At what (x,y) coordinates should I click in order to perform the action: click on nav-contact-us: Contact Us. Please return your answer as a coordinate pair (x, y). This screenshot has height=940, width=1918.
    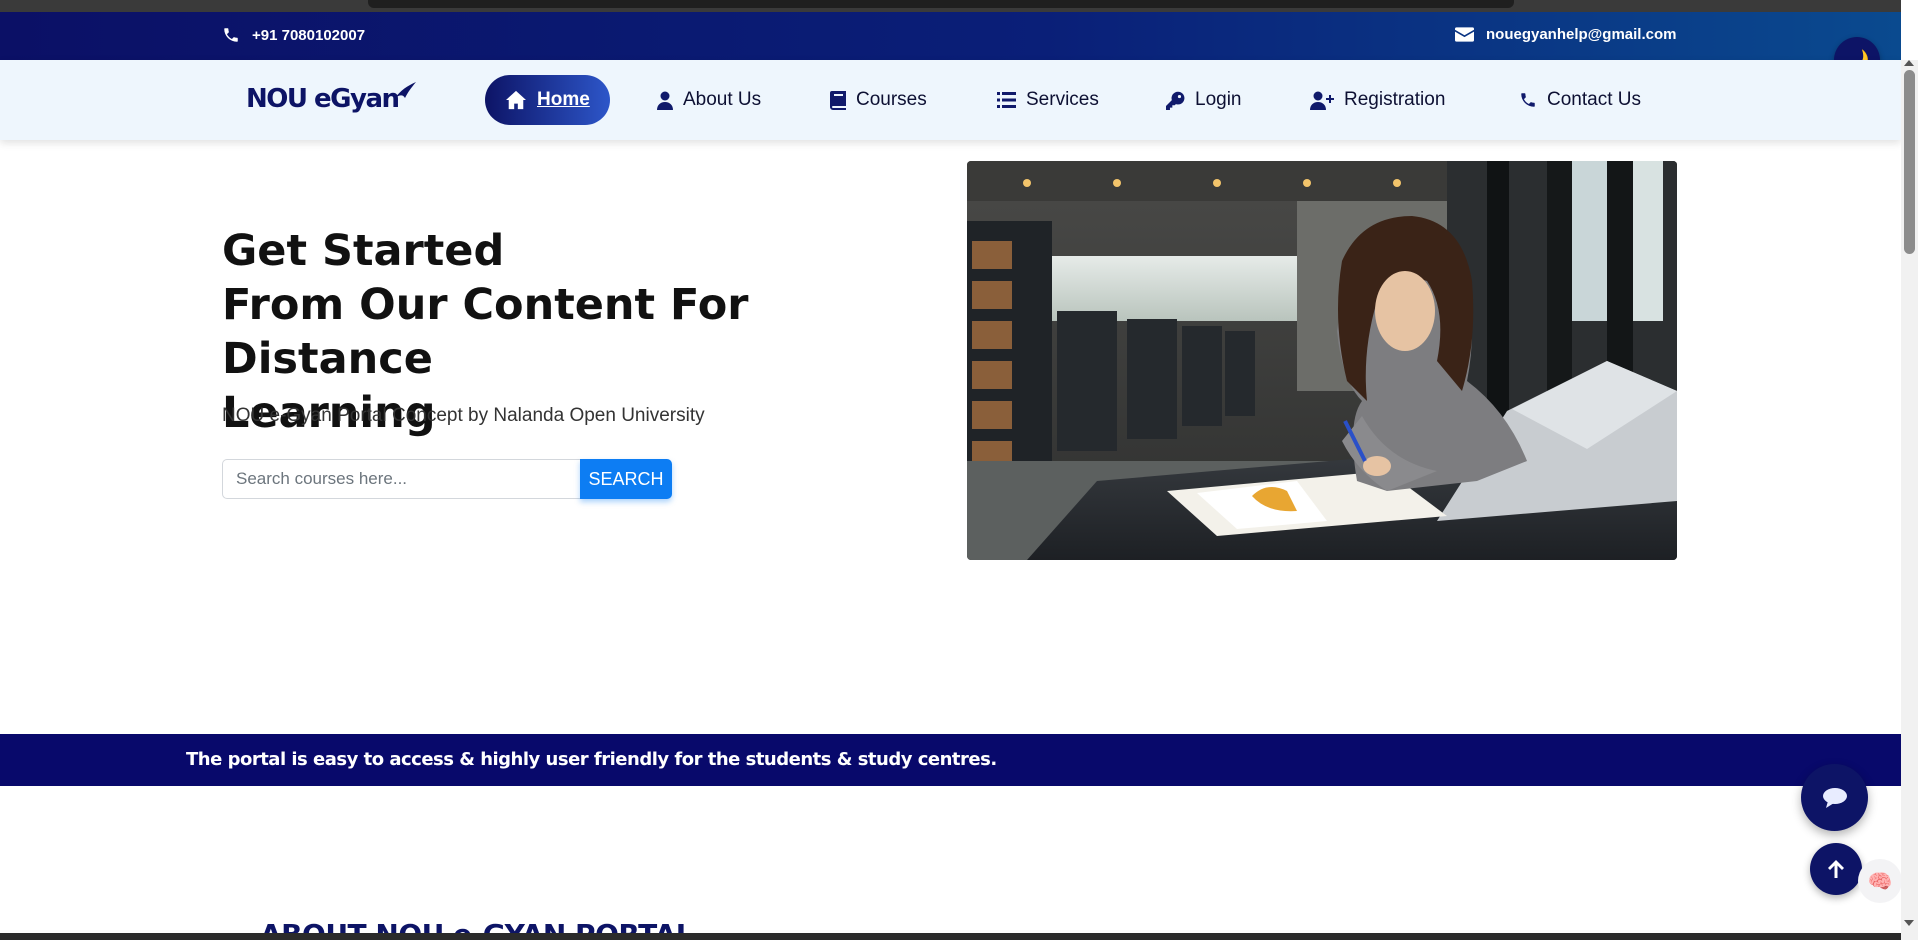
    Looking at the image, I should click on (1580, 100).